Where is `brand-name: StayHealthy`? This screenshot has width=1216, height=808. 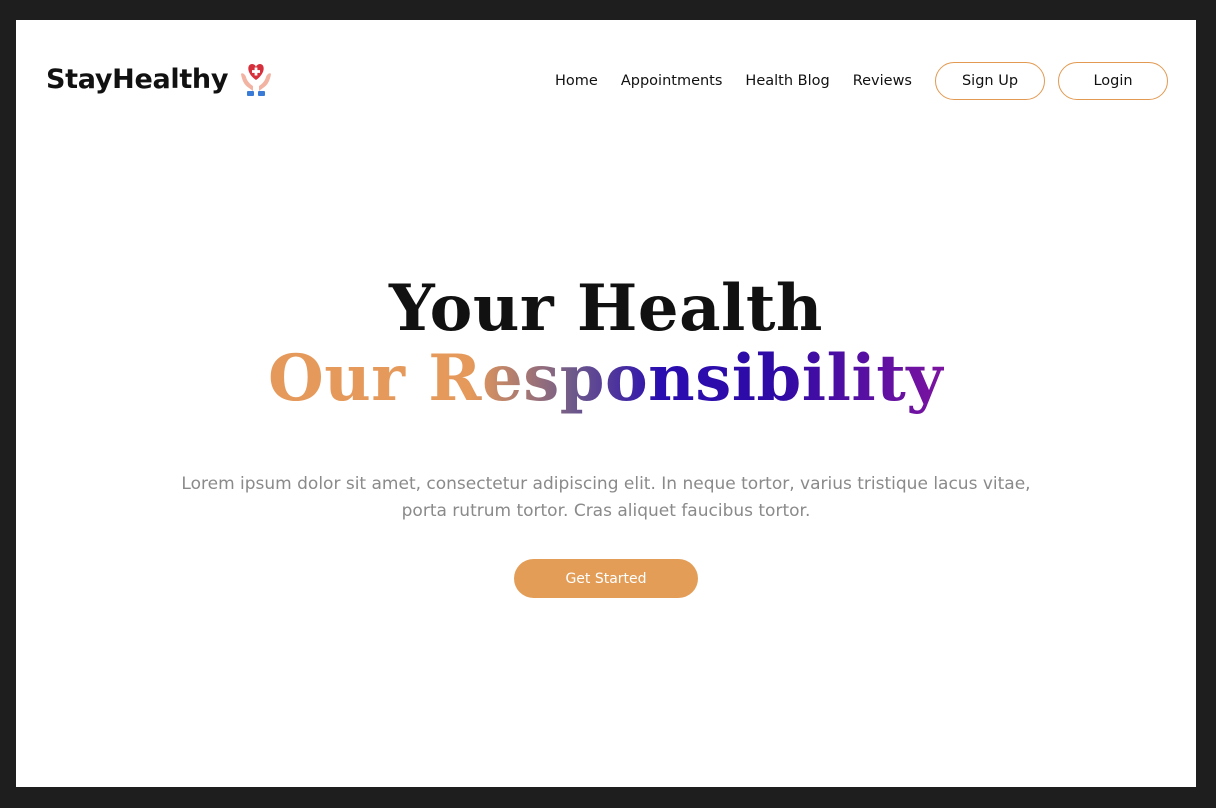
brand-name: StayHealthy is located at coordinates (137, 79).